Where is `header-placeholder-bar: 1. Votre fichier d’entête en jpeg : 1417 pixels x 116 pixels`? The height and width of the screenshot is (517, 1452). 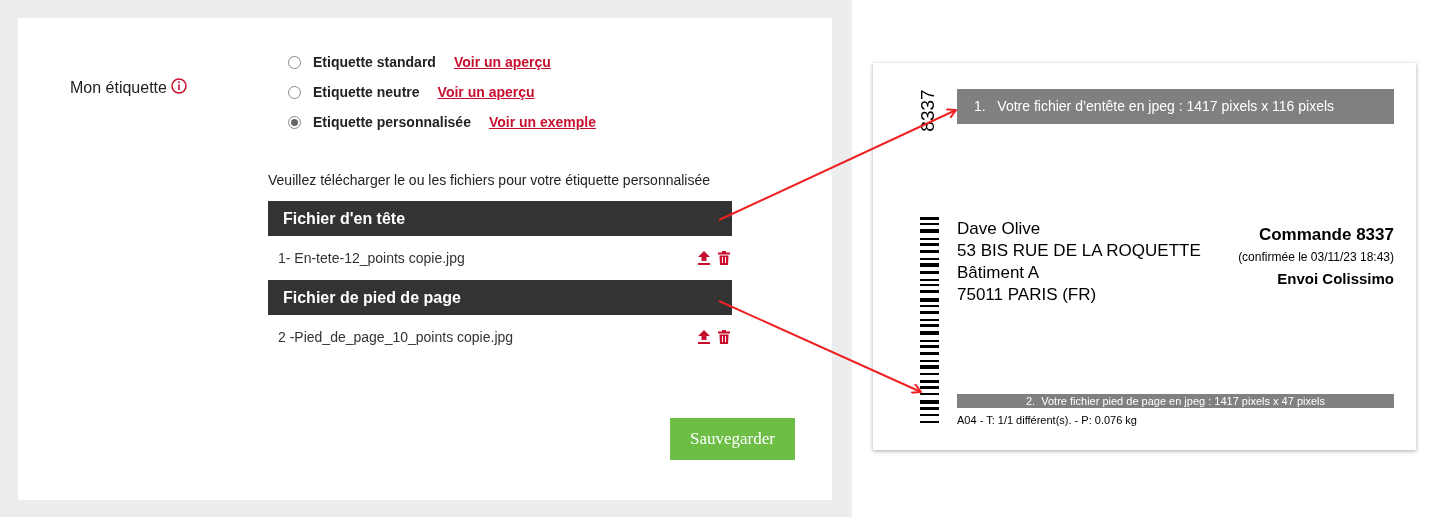
header-placeholder-bar: 1. Votre fichier d’entête en jpeg : 1417 pixels x 116 pixels is located at coordinates (1175, 106).